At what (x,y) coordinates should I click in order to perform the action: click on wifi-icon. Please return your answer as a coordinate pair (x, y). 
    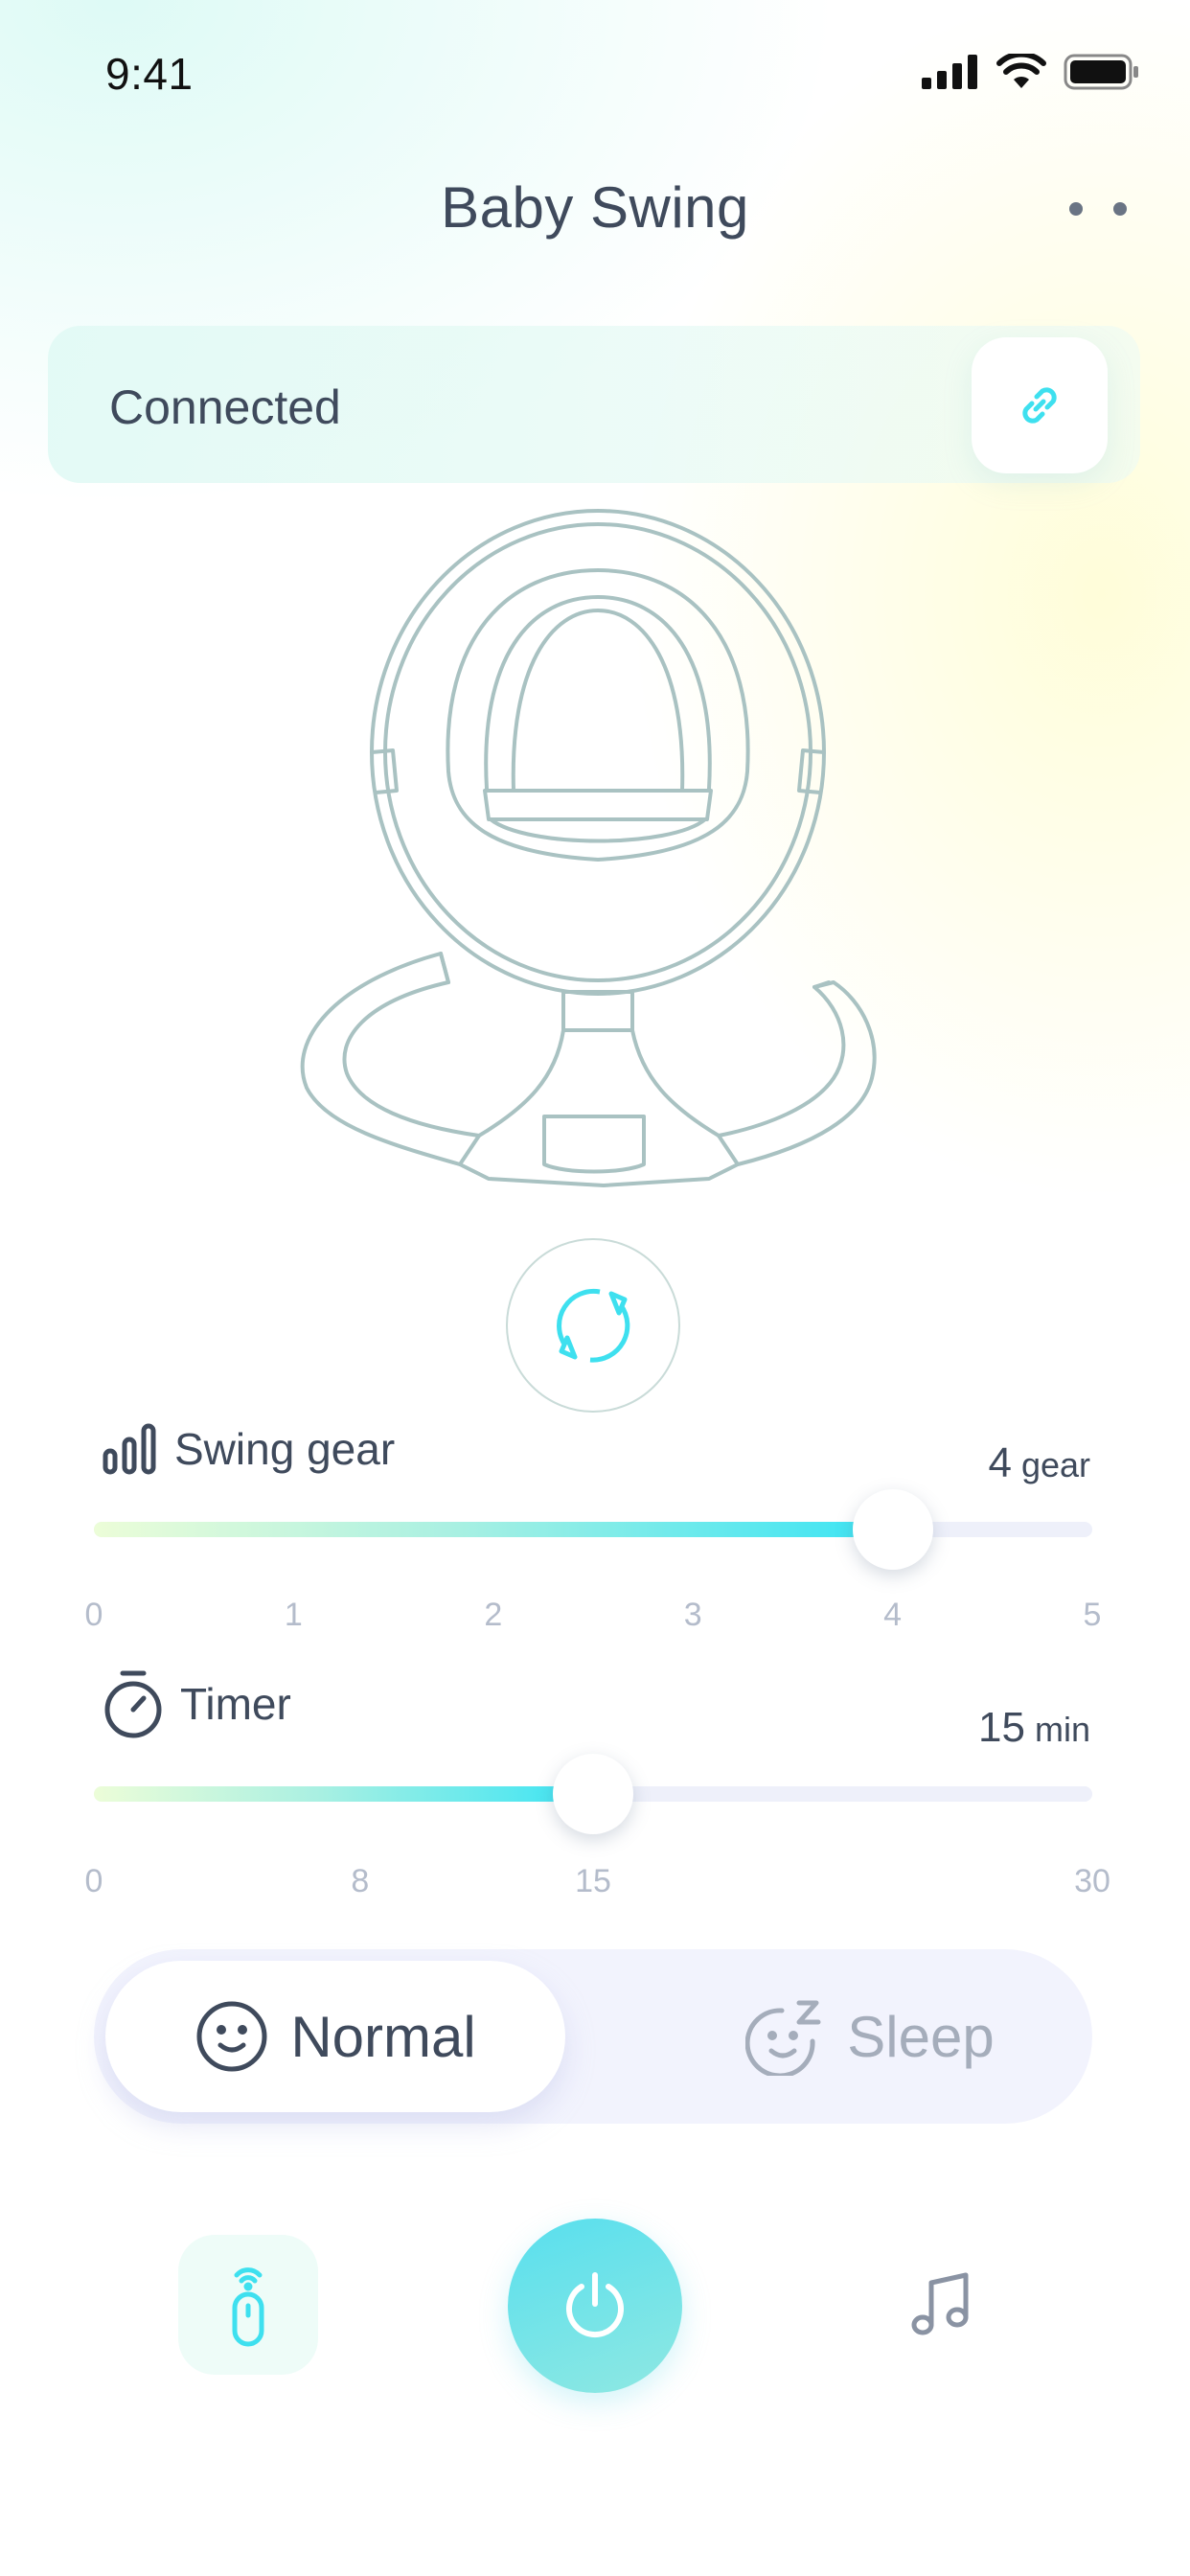
    Looking at the image, I should click on (1021, 73).